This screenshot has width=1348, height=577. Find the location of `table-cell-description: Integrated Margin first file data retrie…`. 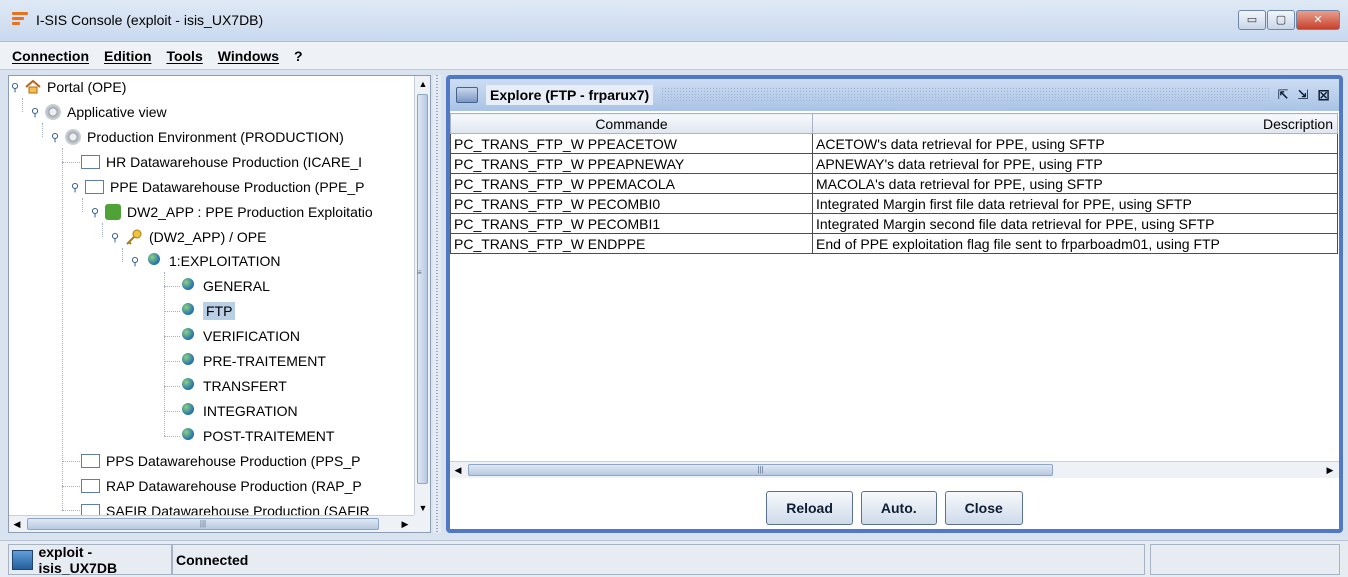

table-cell-description: Integrated Margin first file data retrie… is located at coordinates (1075, 203).